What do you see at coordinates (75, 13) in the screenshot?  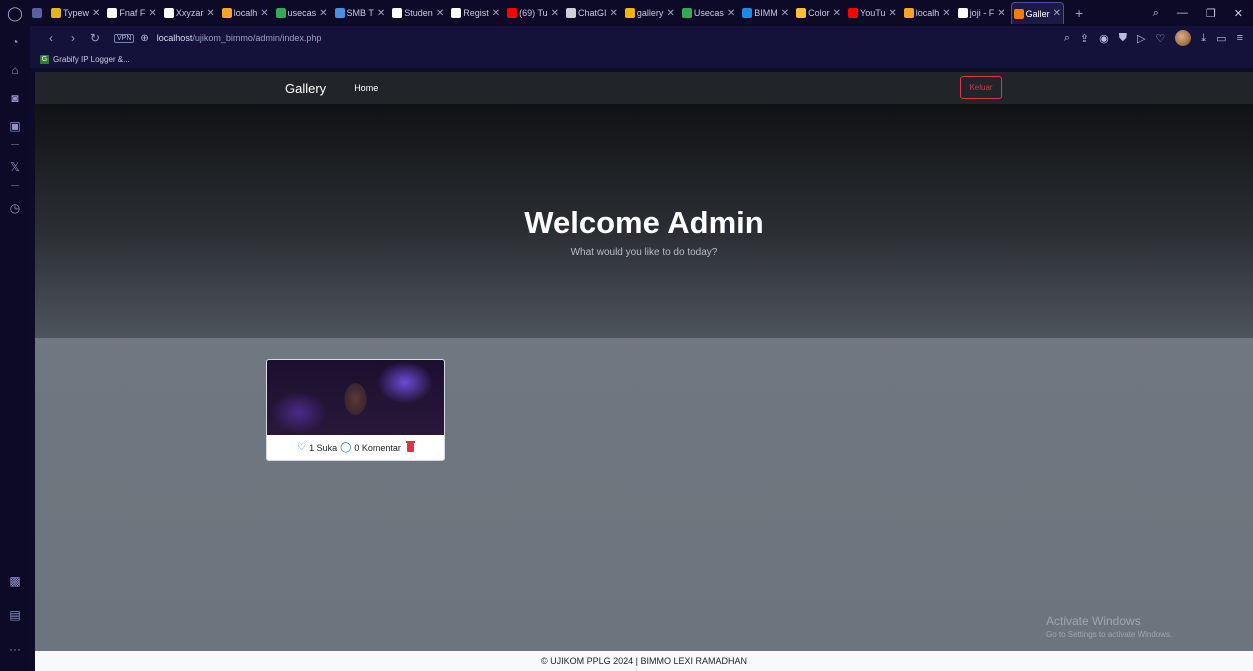 I see `browser-tab: Typew ✕` at bounding box center [75, 13].